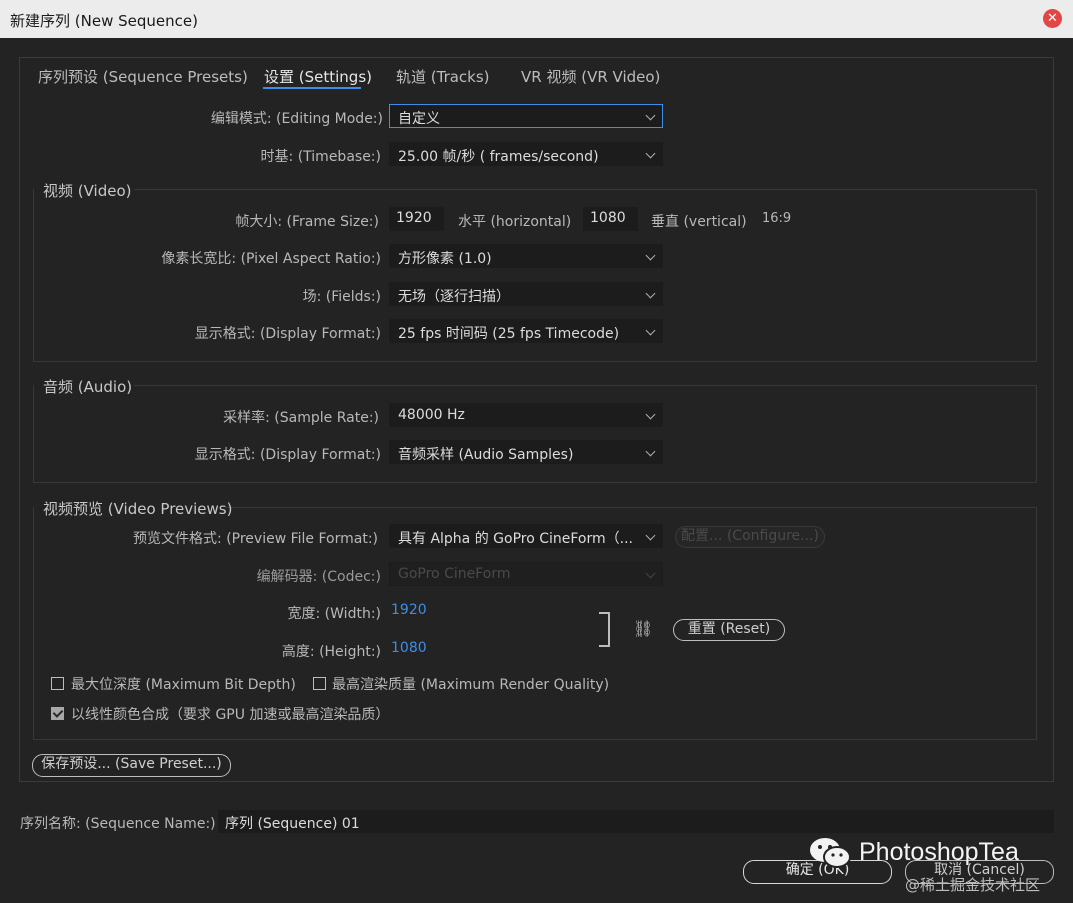 The width and height of the screenshot is (1073, 903). What do you see at coordinates (431, 415) in the screenshot?
I see `sample-rate-value: 48000 Hz` at bounding box center [431, 415].